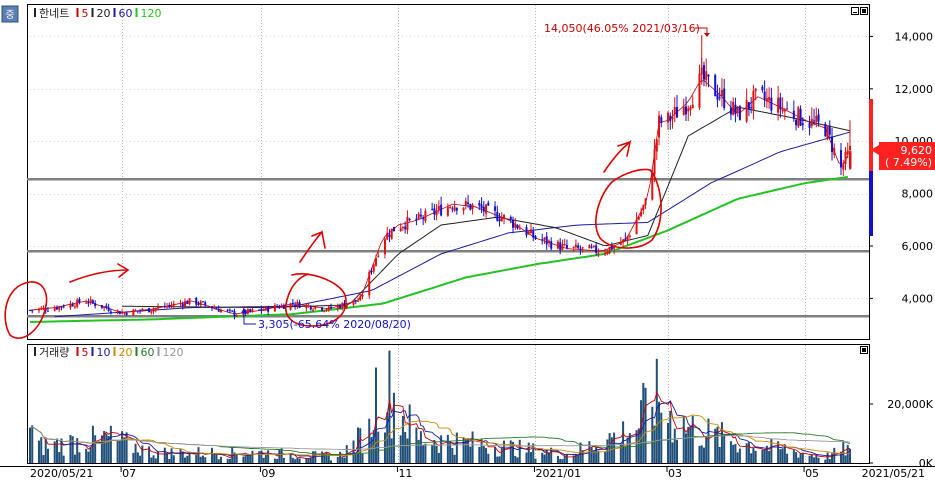  I want to click on price-chart-icon: 중, so click(10, 14).